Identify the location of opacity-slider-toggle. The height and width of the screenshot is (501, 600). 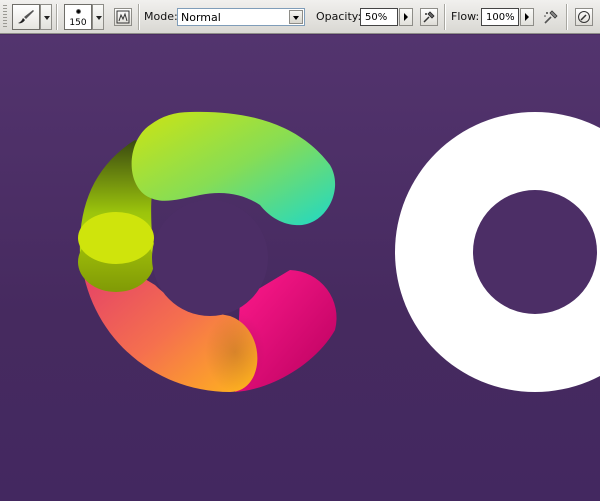
(406, 17).